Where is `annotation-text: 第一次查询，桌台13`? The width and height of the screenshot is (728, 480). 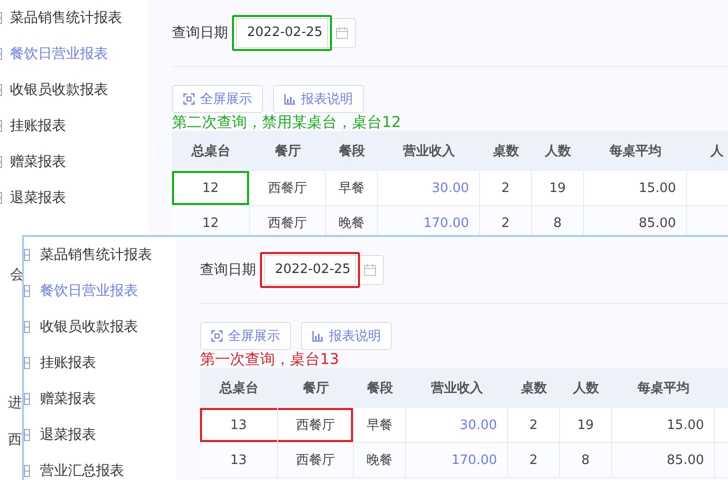 annotation-text: 第一次查询，桌台13 is located at coordinates (270, 359).